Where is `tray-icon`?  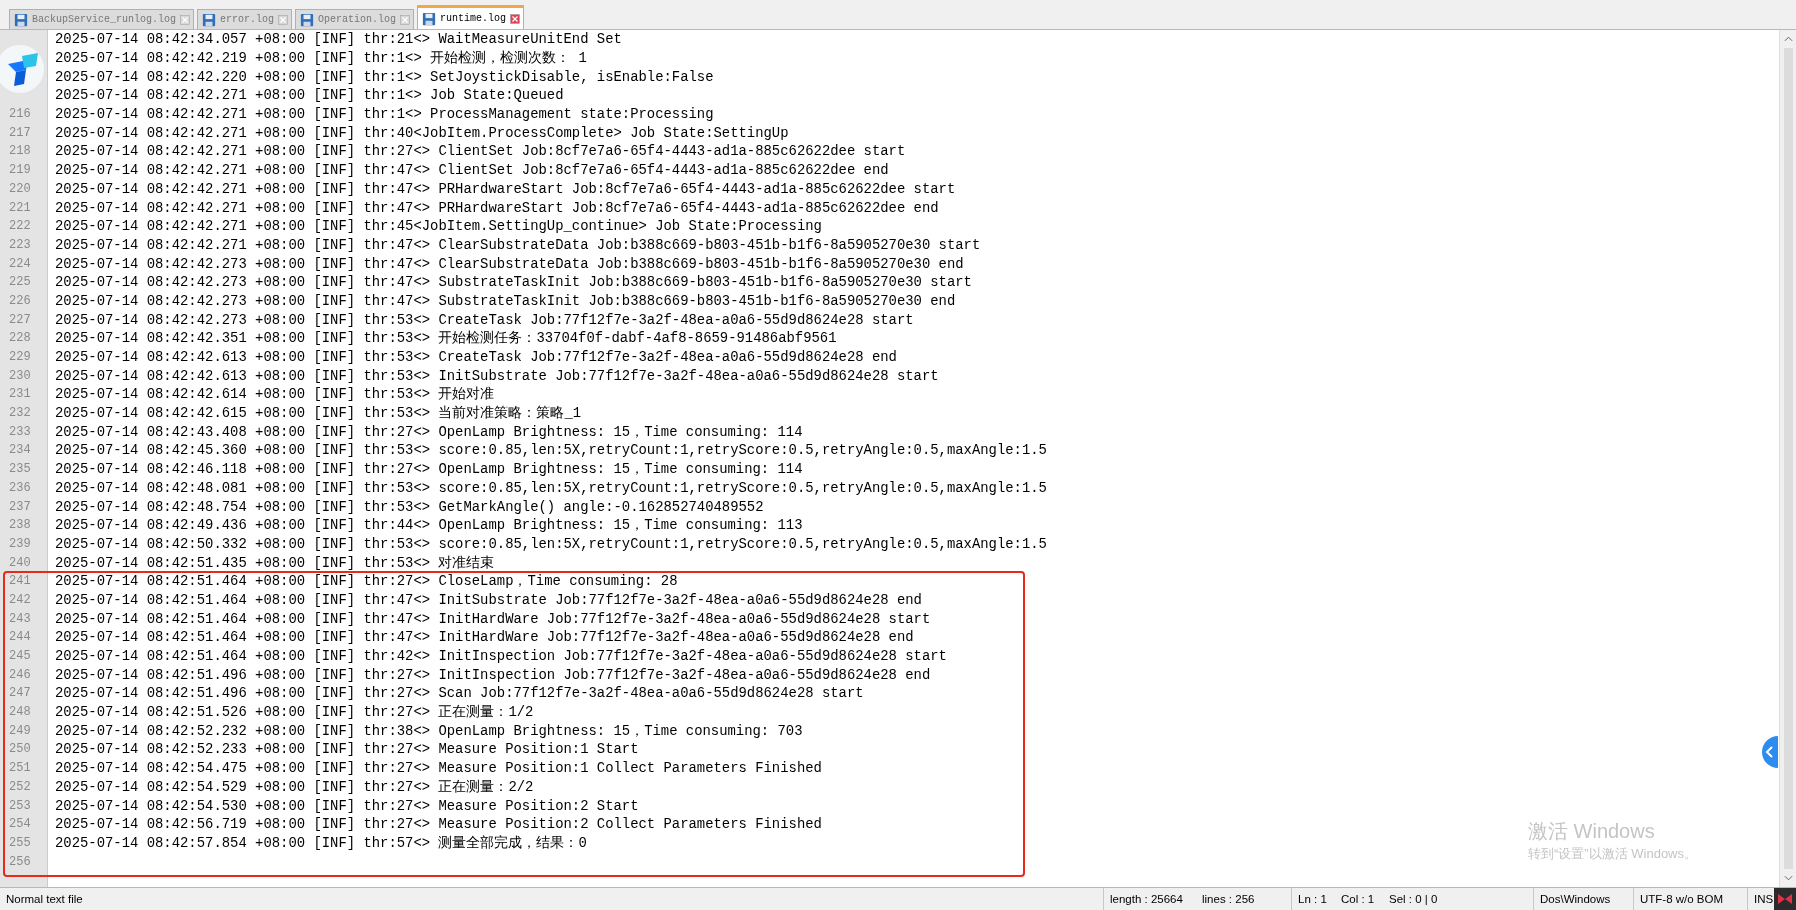
tray-icon is located at coordinates (1785, 899).